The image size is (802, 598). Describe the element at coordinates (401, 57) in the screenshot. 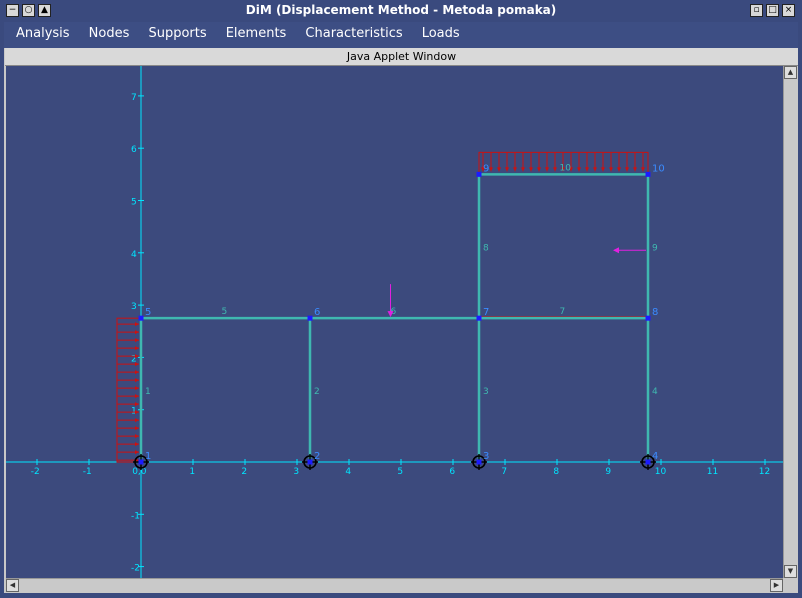

I see `applet-window-label: Java Applet Window` at that location.